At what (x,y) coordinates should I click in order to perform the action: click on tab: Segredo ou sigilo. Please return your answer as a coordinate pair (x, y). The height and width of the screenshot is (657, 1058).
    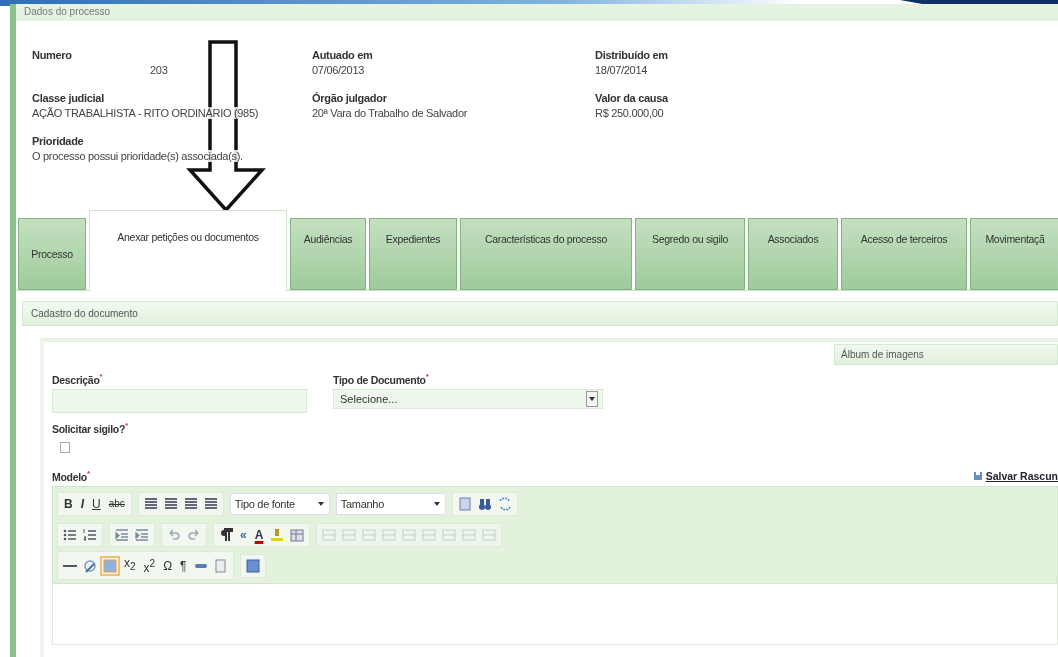
    Looking at the image, I should click on (690, 254).